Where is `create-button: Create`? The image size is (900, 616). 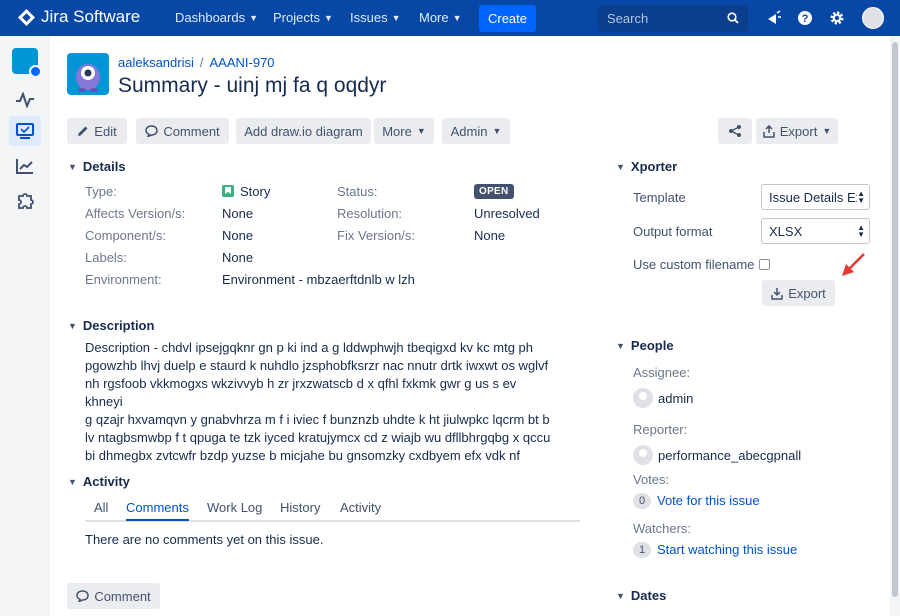
create-button: Create is located at coordinates (507, 18).